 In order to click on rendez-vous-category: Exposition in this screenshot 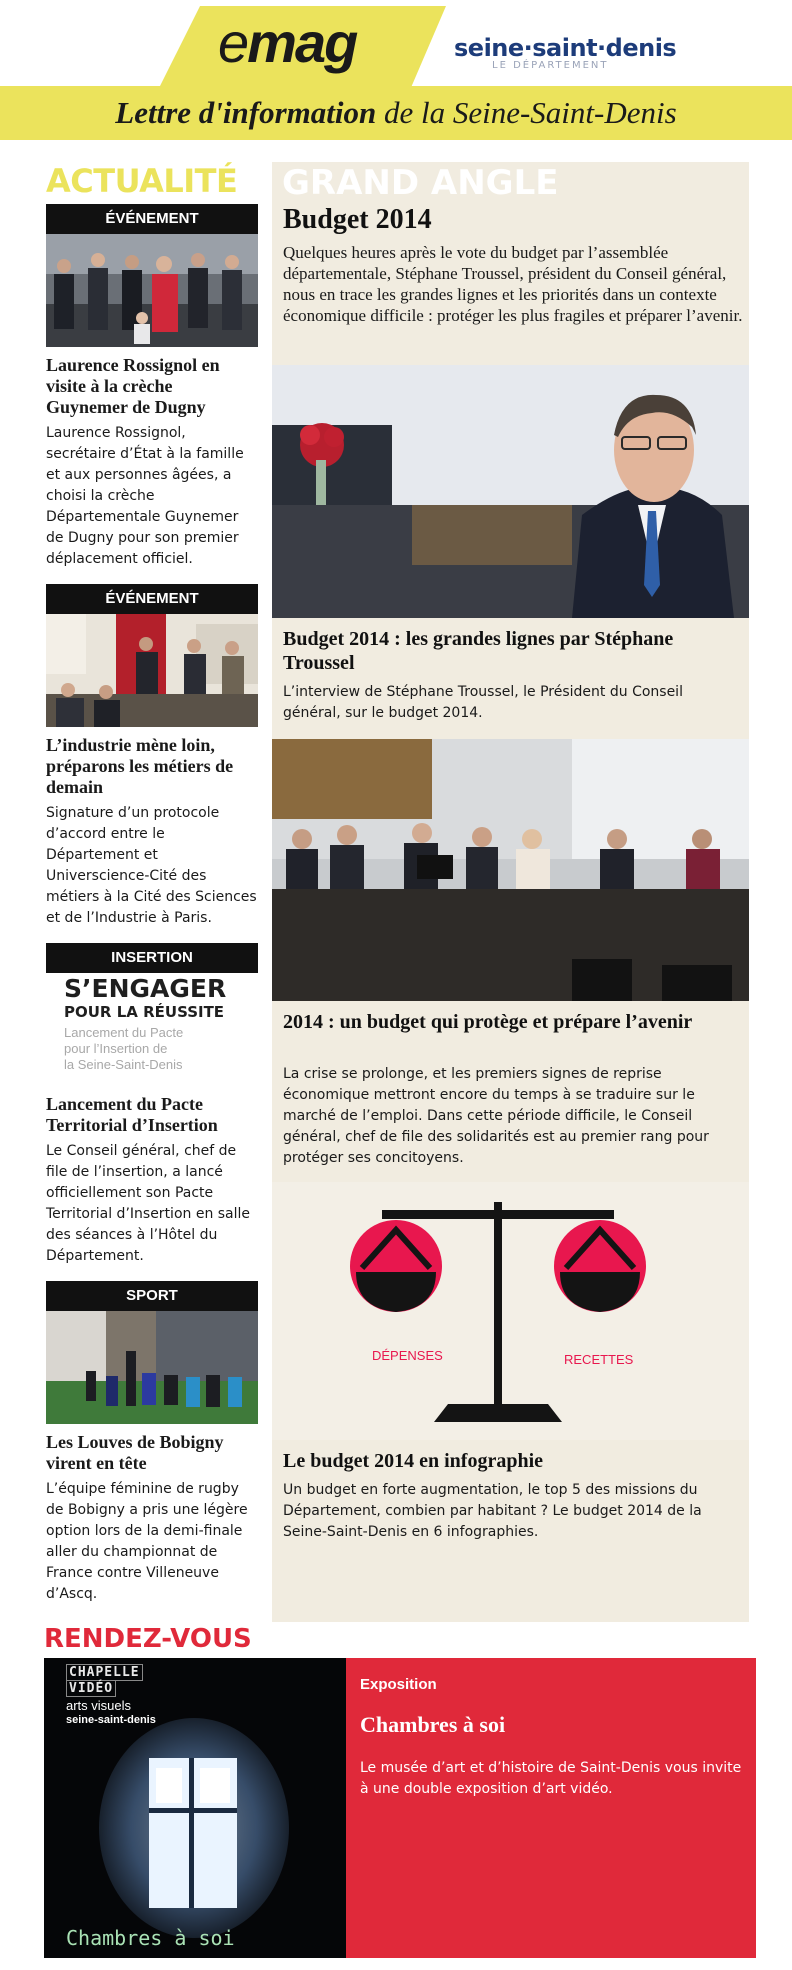, I will do `click(398, 1684)`.